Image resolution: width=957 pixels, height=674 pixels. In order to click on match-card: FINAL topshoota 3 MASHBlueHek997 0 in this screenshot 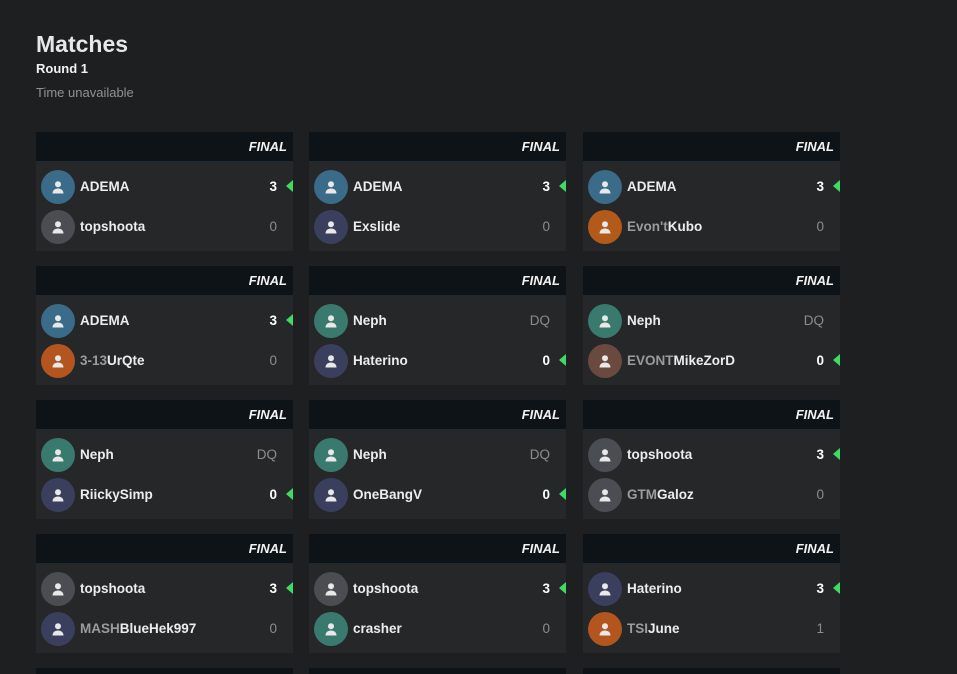, I will do `click(164, 593)`.